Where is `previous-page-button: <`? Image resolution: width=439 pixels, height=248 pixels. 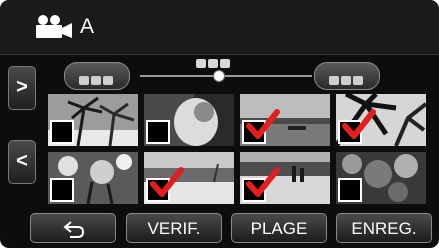
previous-page-button: < is located at coordinates (22, 162).